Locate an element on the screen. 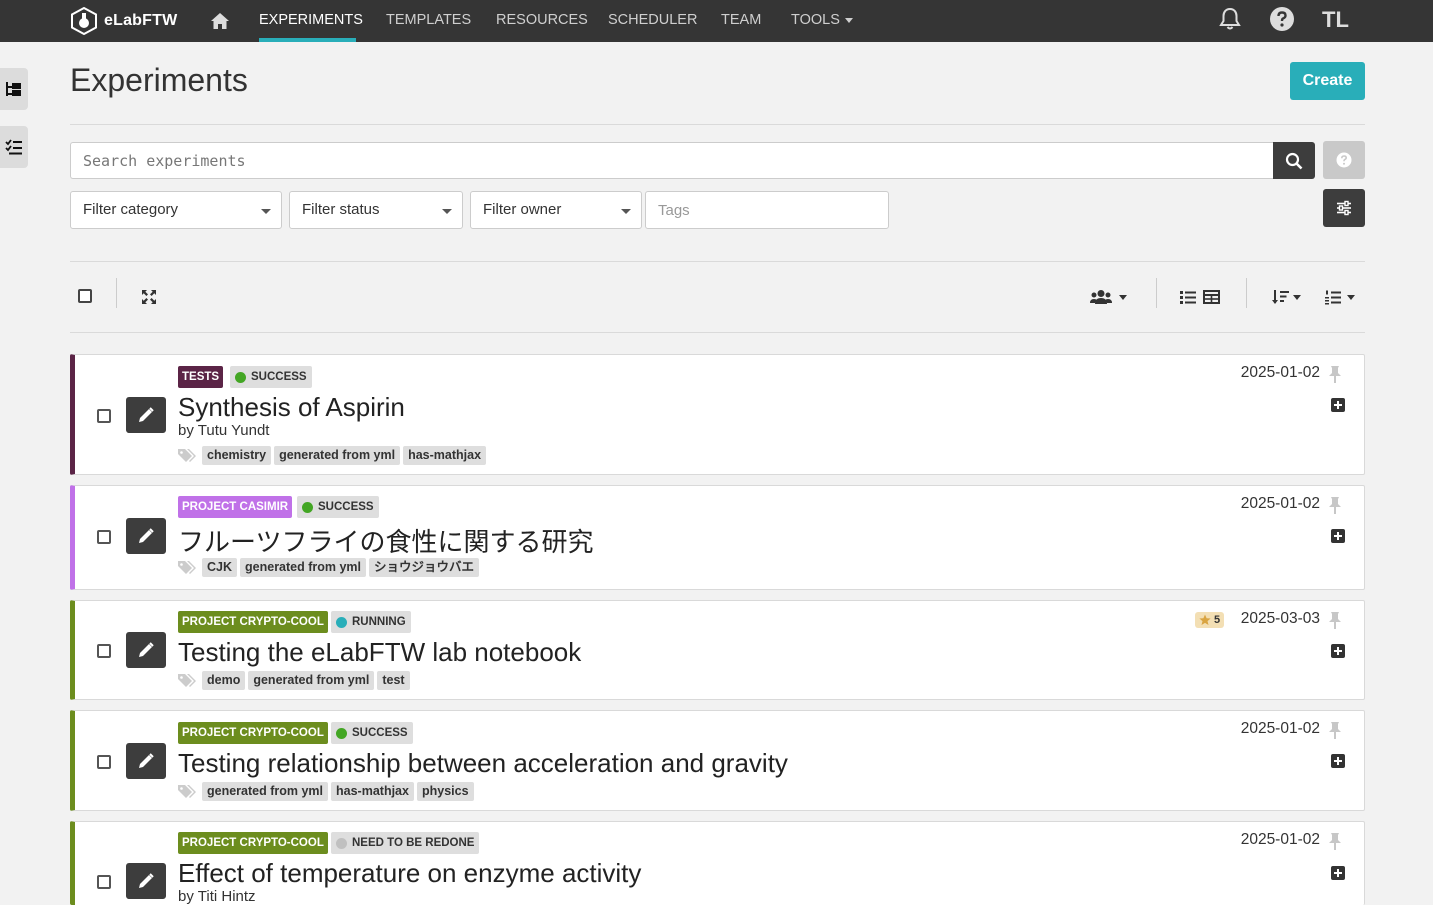 The image size is (1433, 905). experiment-title: フルーツフライの食性に関する研究 is located at coordinates (385, 540).